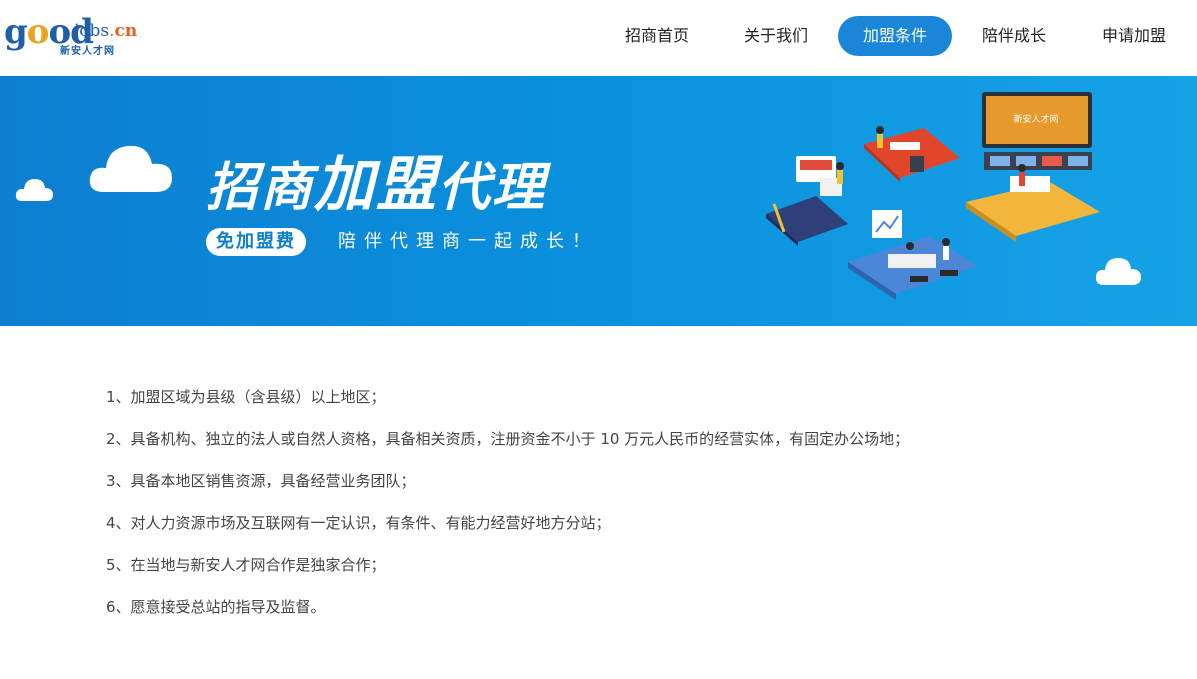 The width and height of the screenshot is (1197, 679). Describe the element at coordinates (256, 242) in the screenshot. I see `free-fee-badge: 免加盟费` at that location.